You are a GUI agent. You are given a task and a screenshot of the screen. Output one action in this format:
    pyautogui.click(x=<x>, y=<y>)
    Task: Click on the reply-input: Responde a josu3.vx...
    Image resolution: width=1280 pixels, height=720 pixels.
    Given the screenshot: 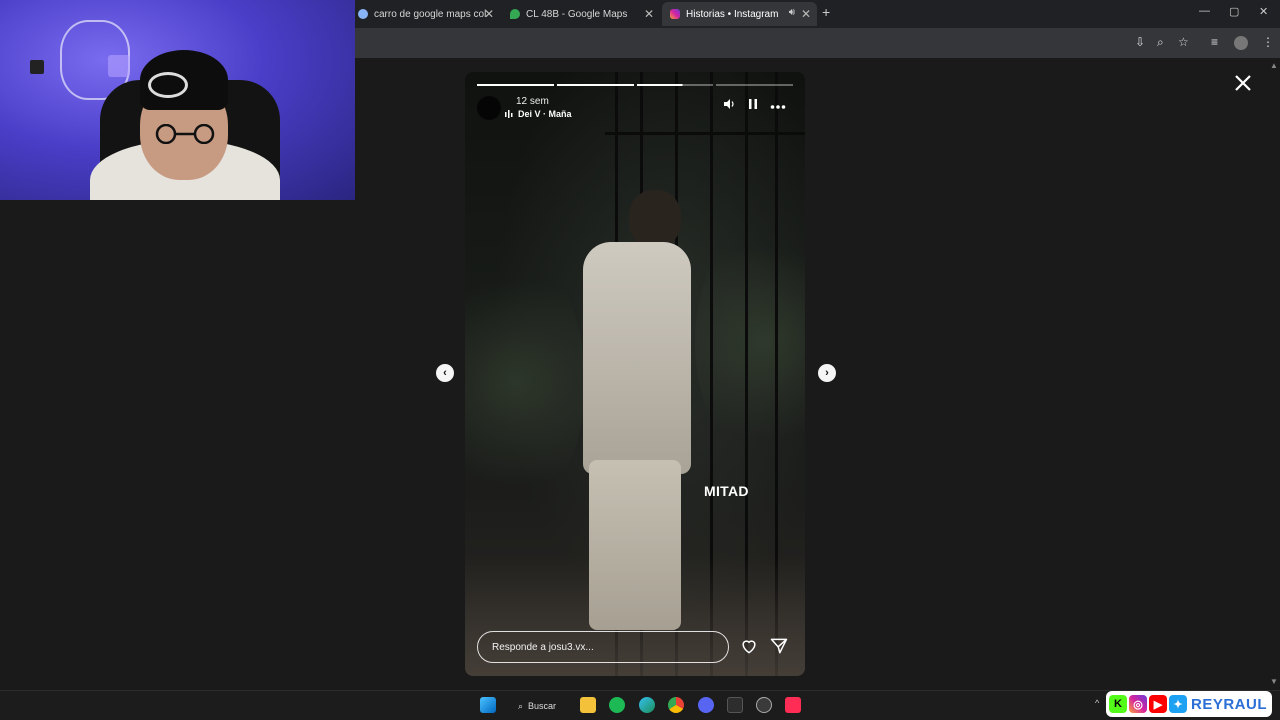 What is the action you would take?
    pyautogui.click(x=603, y=647)
    